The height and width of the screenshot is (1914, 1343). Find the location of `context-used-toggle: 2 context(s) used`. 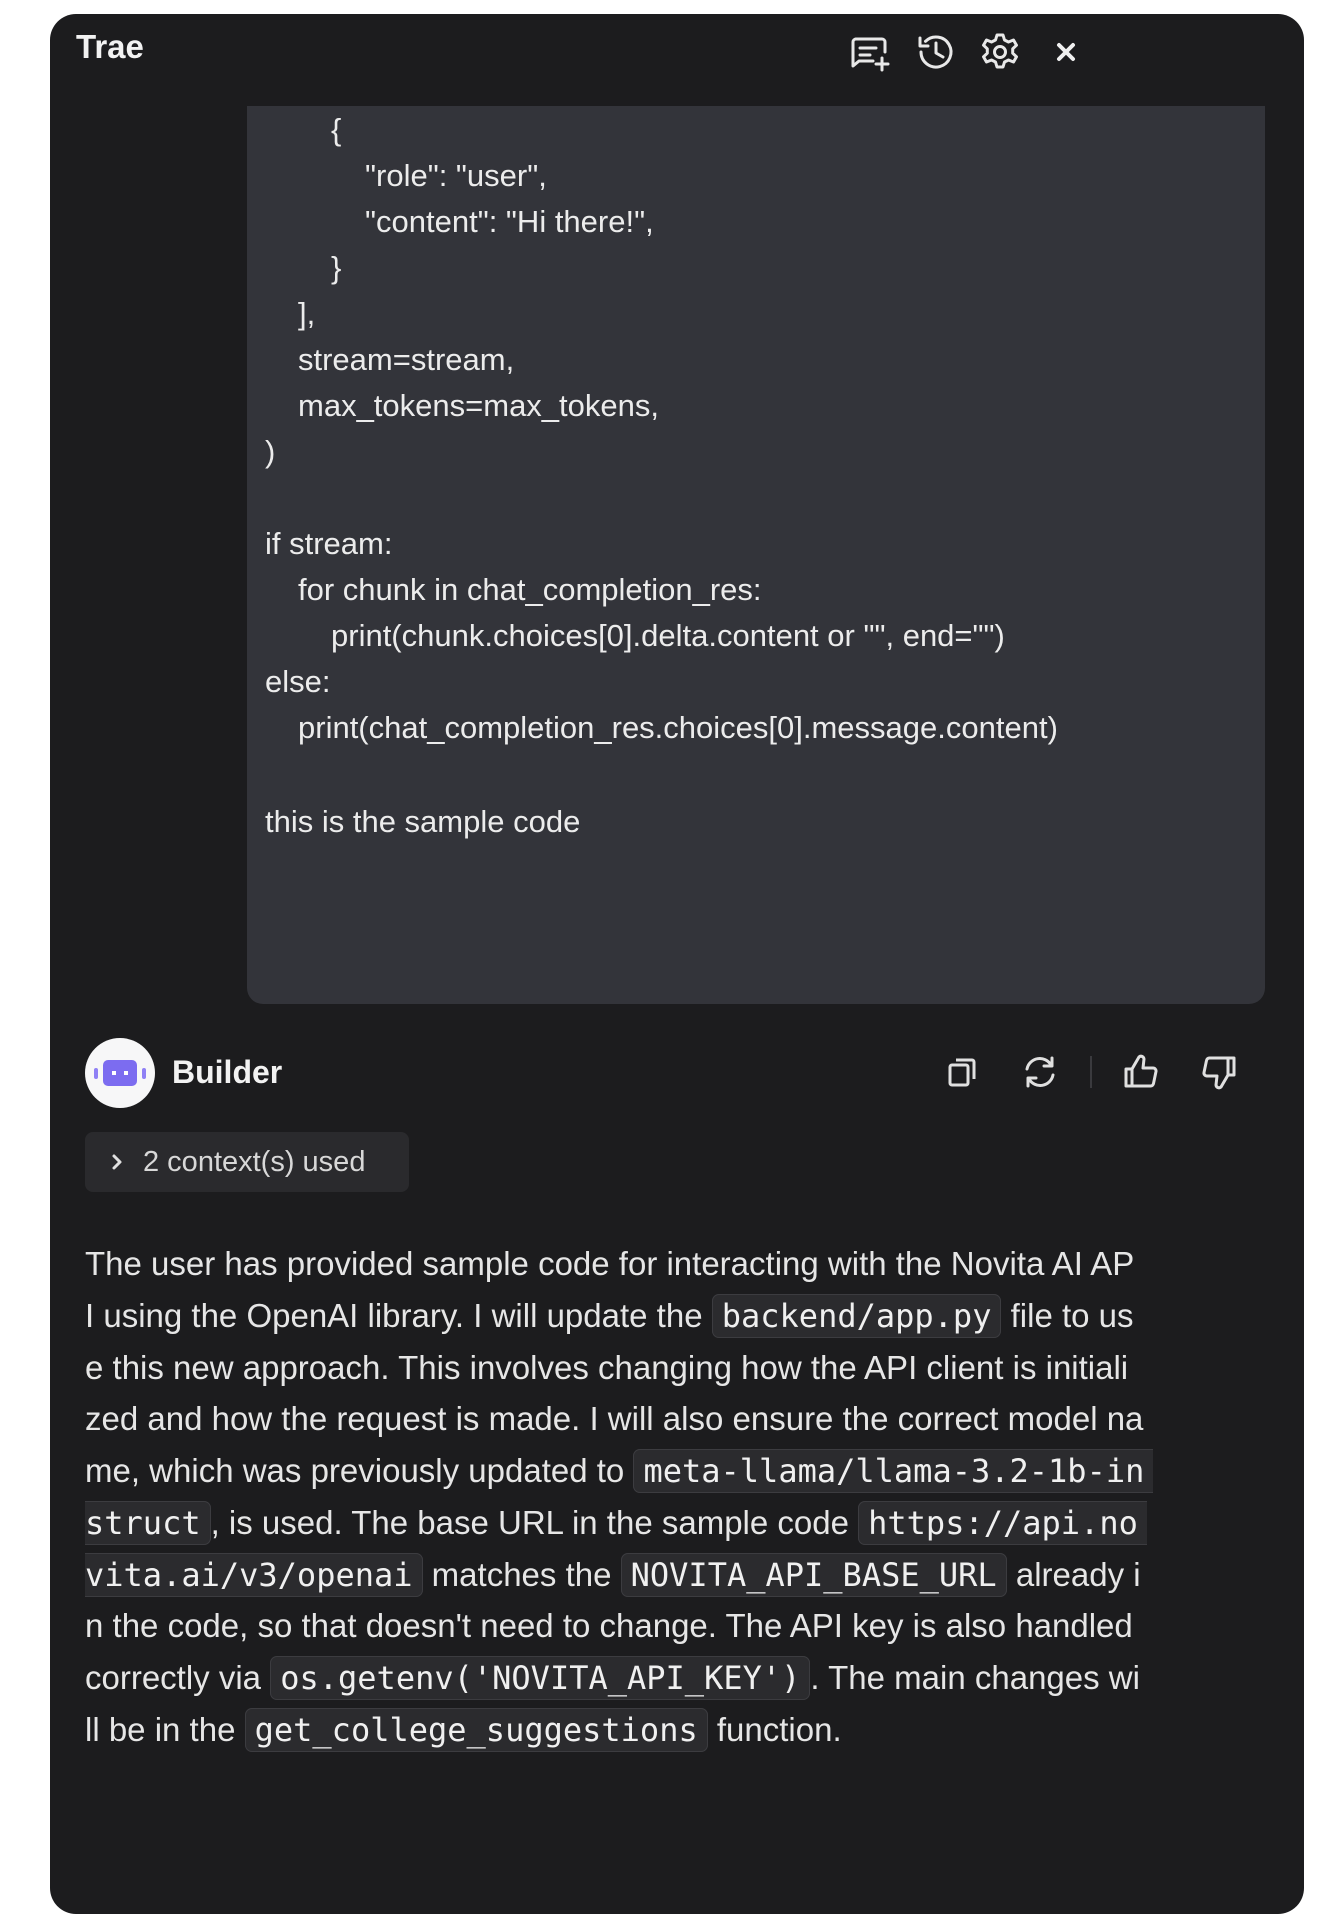

context-used-toggle: 2 context(s) used is located at coordinates (247, 1162).